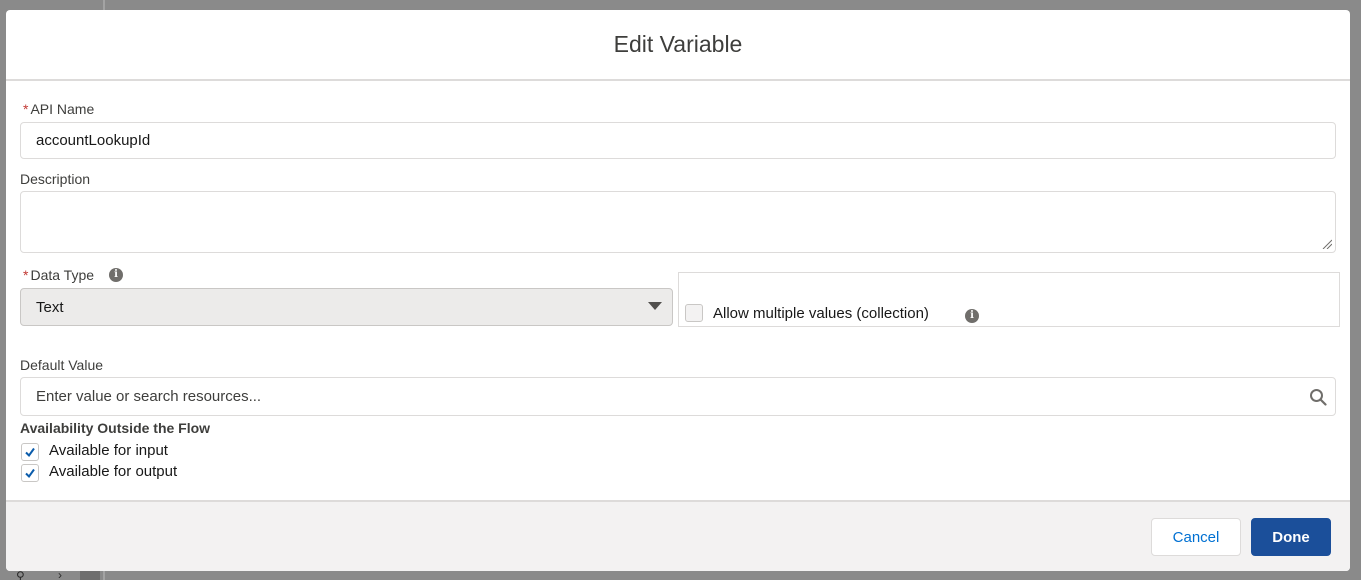 The height and width of the screenshot is (580, 1361). Describe the element at coordinates (62, 365) in the screenshot. I see `default-value-label: Default Value` at that location.